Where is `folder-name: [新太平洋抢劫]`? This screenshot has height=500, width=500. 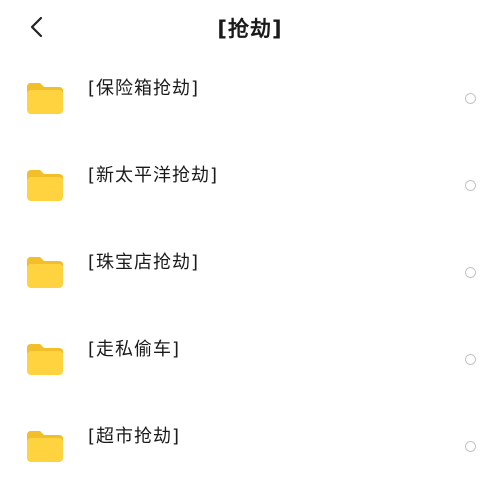 folder-name: [新太平洋抢劫] is located at coordinates (153, 175).